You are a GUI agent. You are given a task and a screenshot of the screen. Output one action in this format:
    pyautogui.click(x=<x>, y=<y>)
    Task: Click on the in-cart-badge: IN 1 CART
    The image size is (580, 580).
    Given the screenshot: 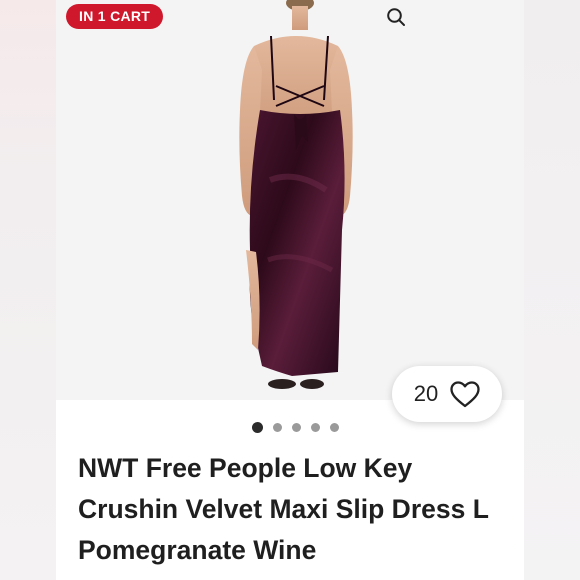 What is the action you would take?
    pyautogui.click(x=115, y=16)
    